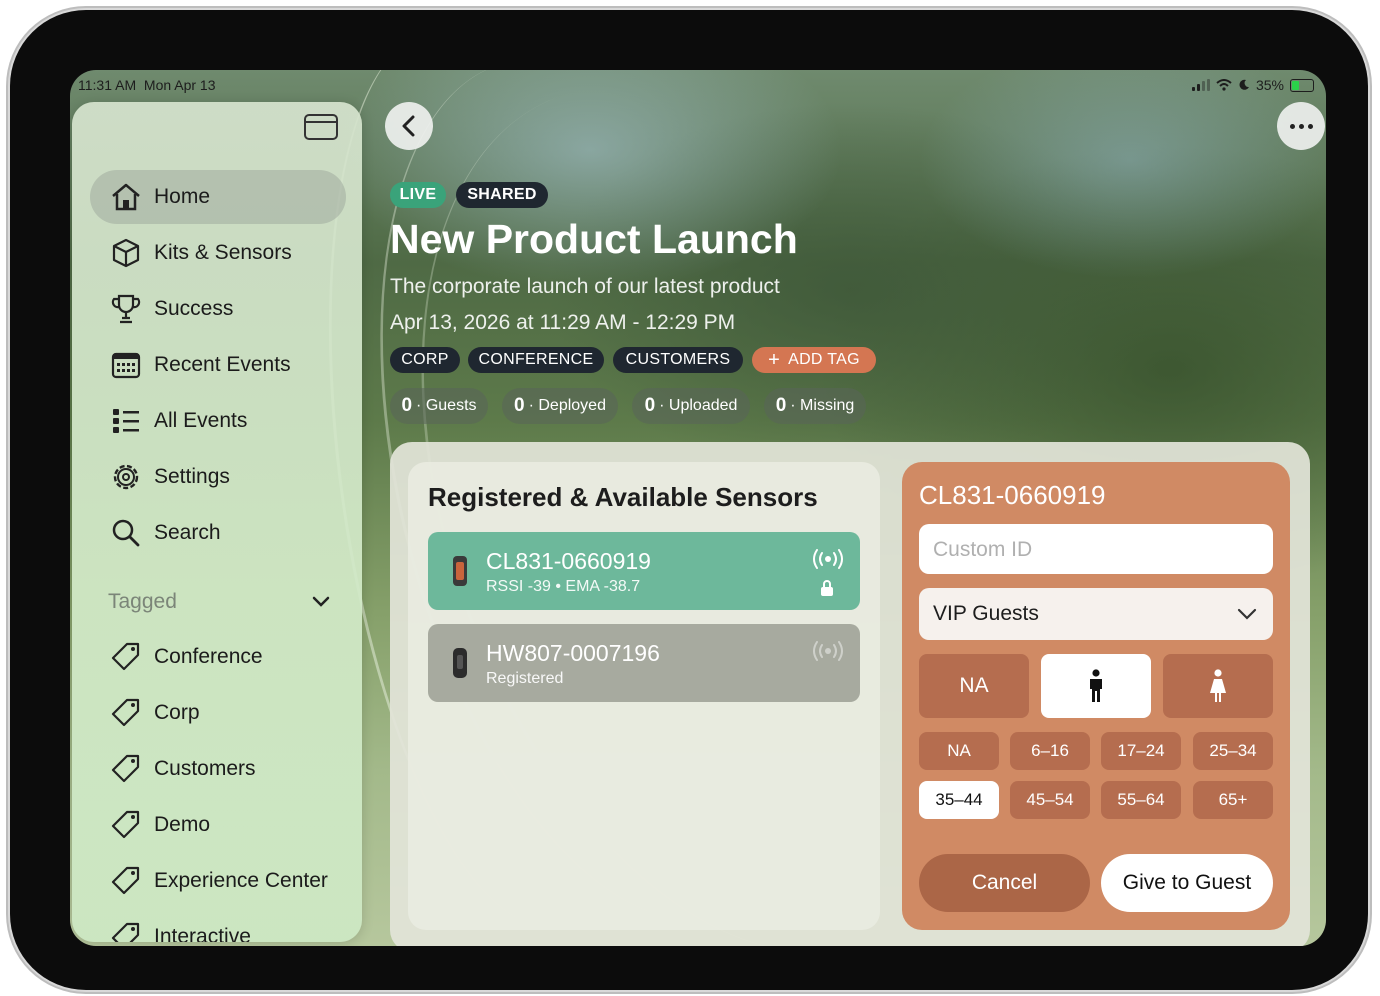 The image size is (1380, 996). Describe the element at coordinates (218, 713) in the screenshot. I see `sidebar-tag-corp: Corp` at that location.